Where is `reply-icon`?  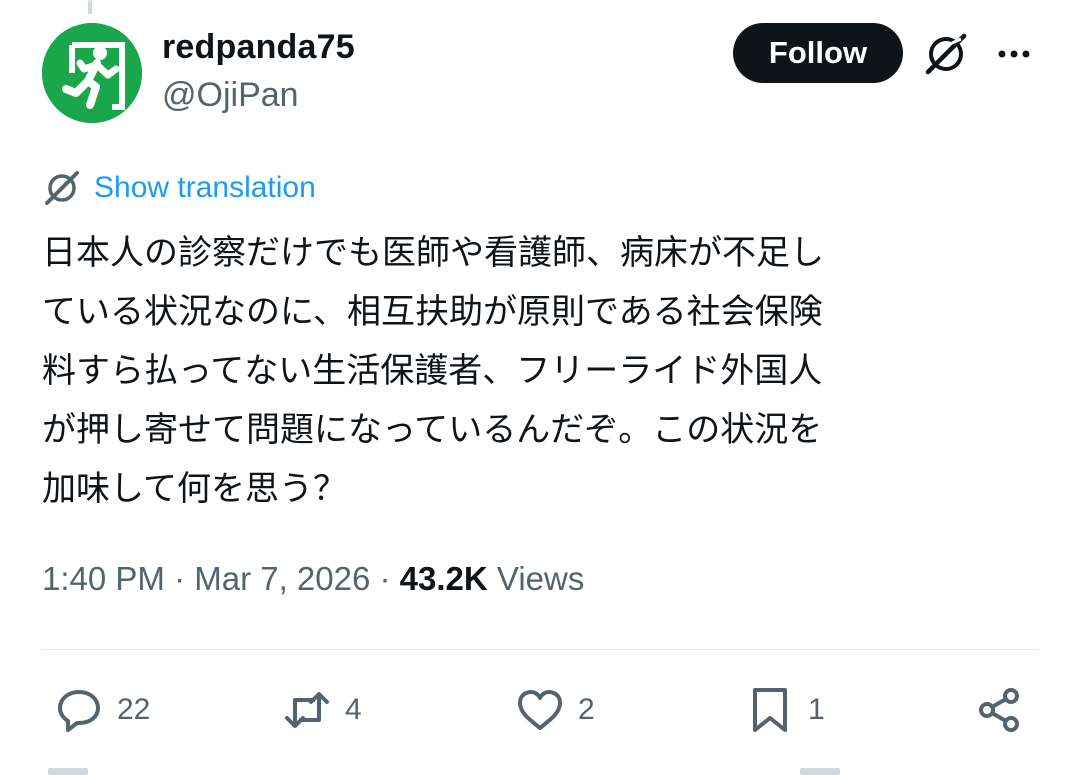 reply-icon is located at coordinates (79, 711).